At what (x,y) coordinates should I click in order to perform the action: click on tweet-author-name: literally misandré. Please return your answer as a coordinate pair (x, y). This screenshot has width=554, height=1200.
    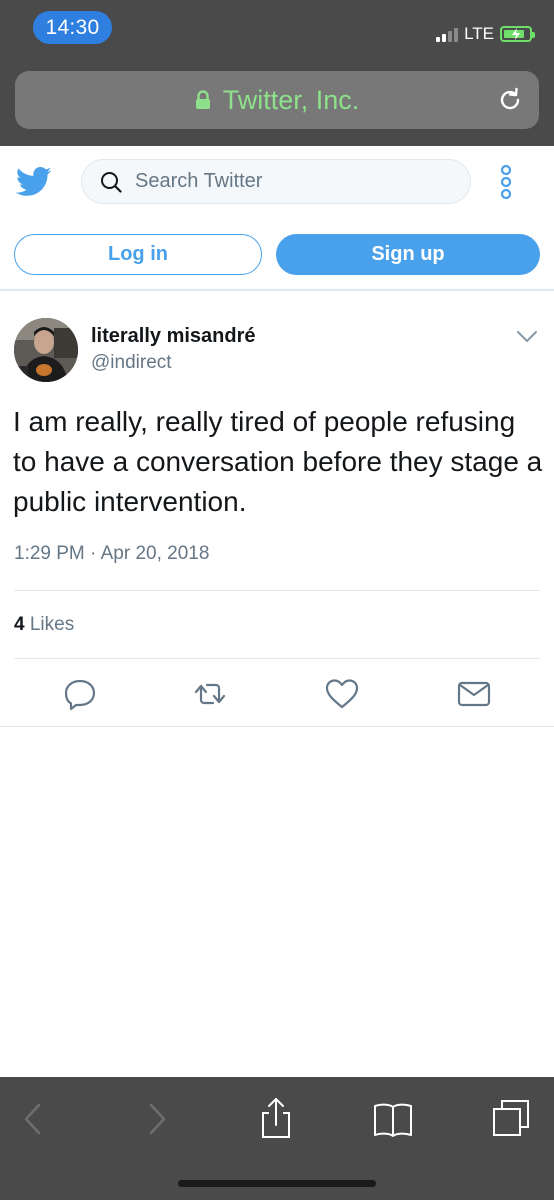
    Looking at the image, I should click on (173, 336).